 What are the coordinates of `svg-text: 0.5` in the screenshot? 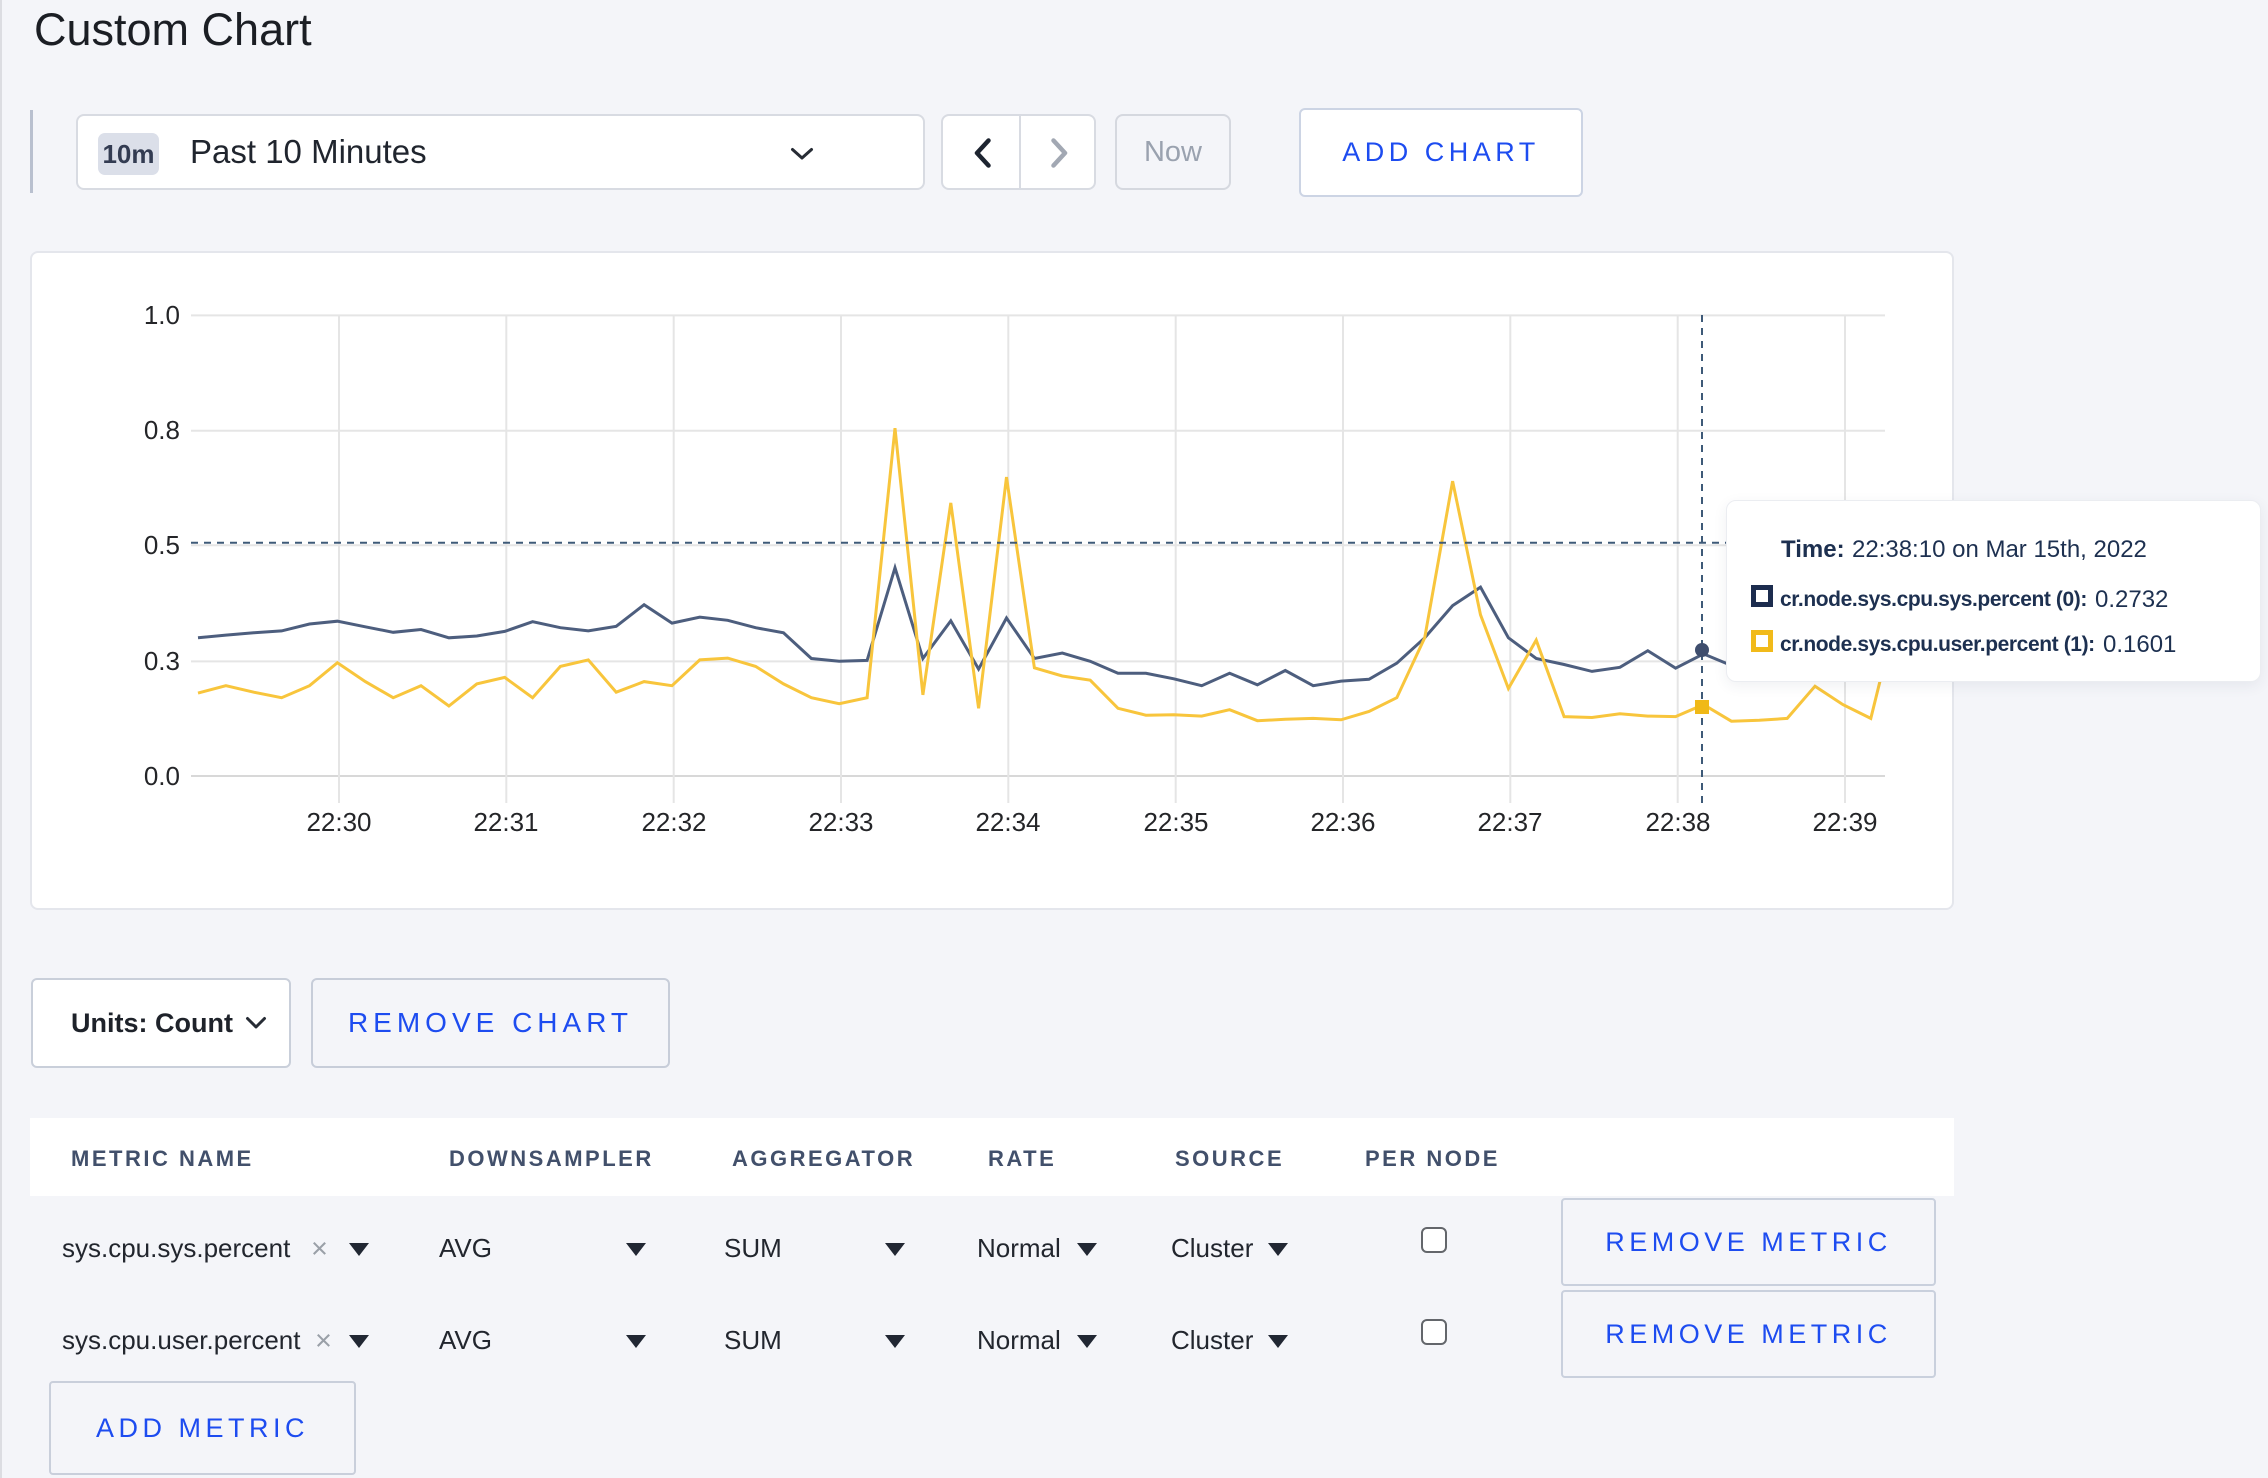 It's located at (162, 545).